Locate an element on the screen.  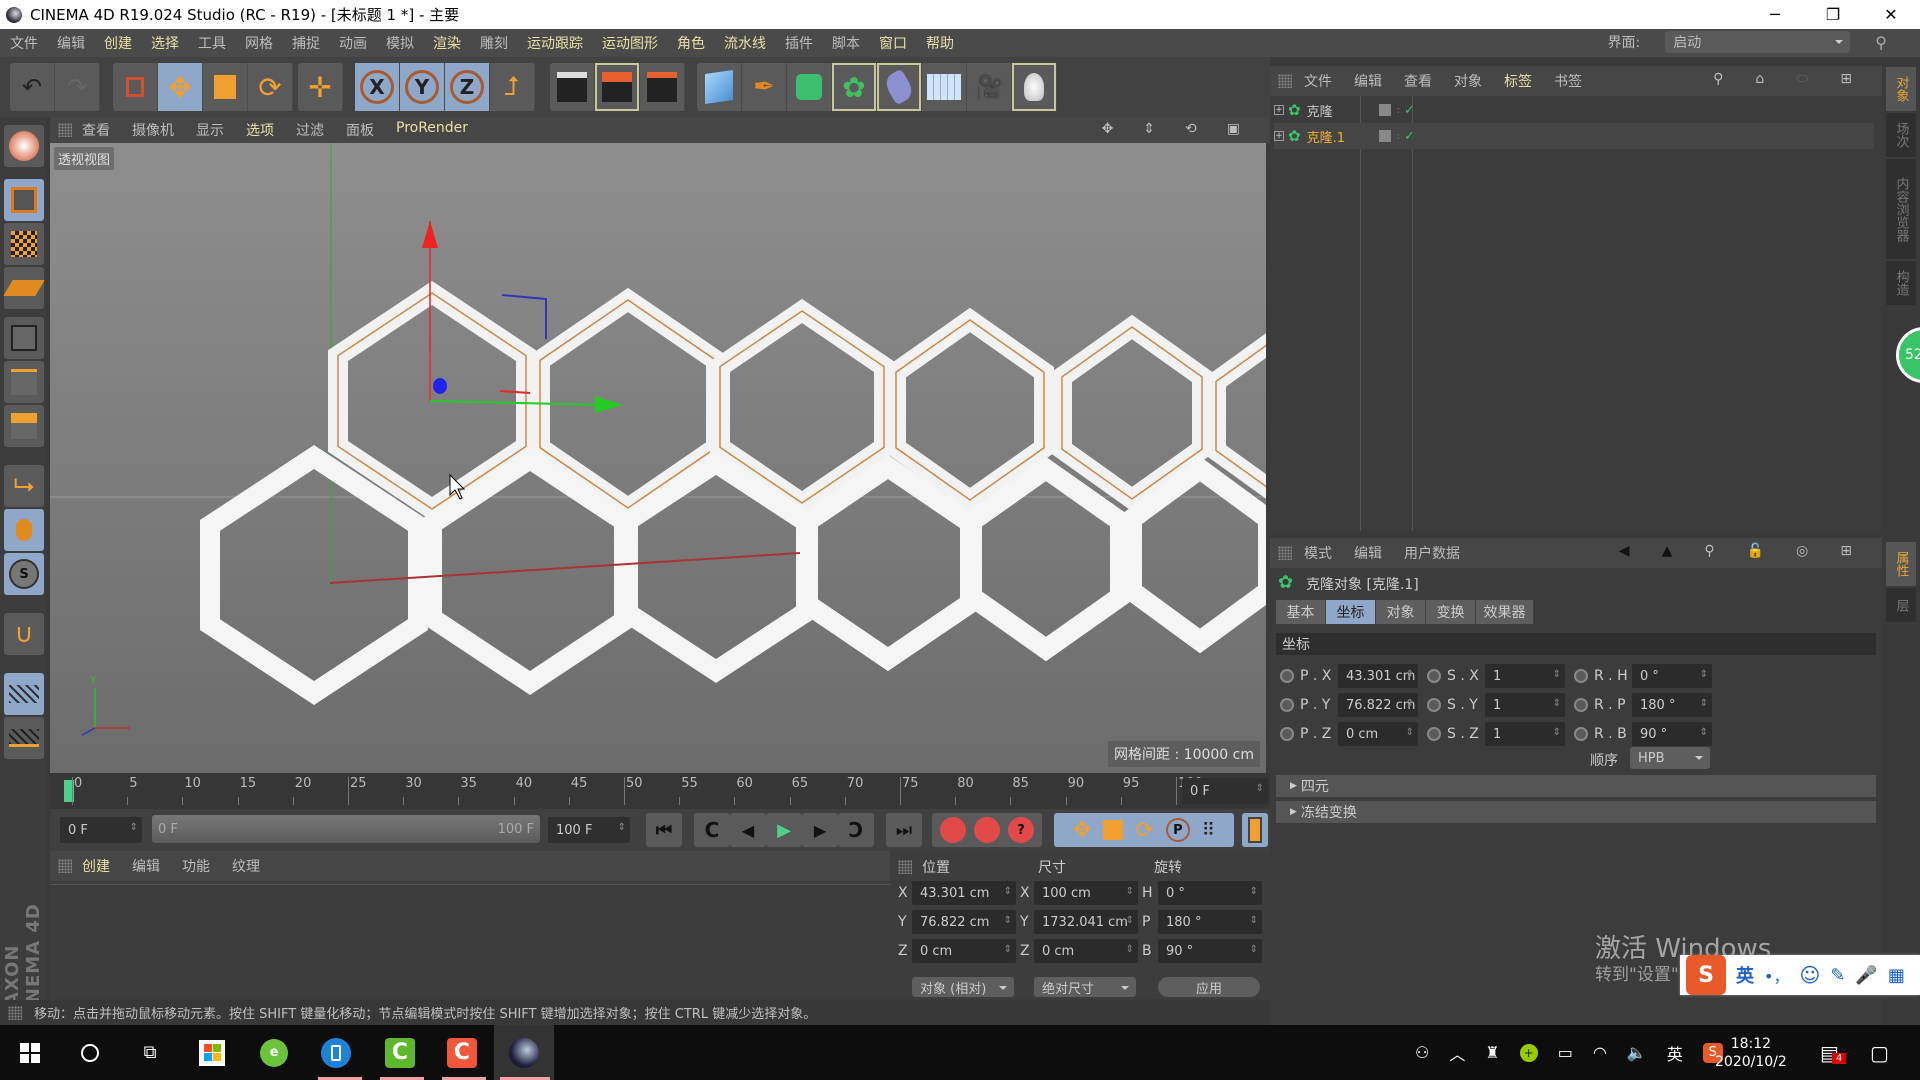
camtasia-red-app: C is located at coordinates (462, 1052).